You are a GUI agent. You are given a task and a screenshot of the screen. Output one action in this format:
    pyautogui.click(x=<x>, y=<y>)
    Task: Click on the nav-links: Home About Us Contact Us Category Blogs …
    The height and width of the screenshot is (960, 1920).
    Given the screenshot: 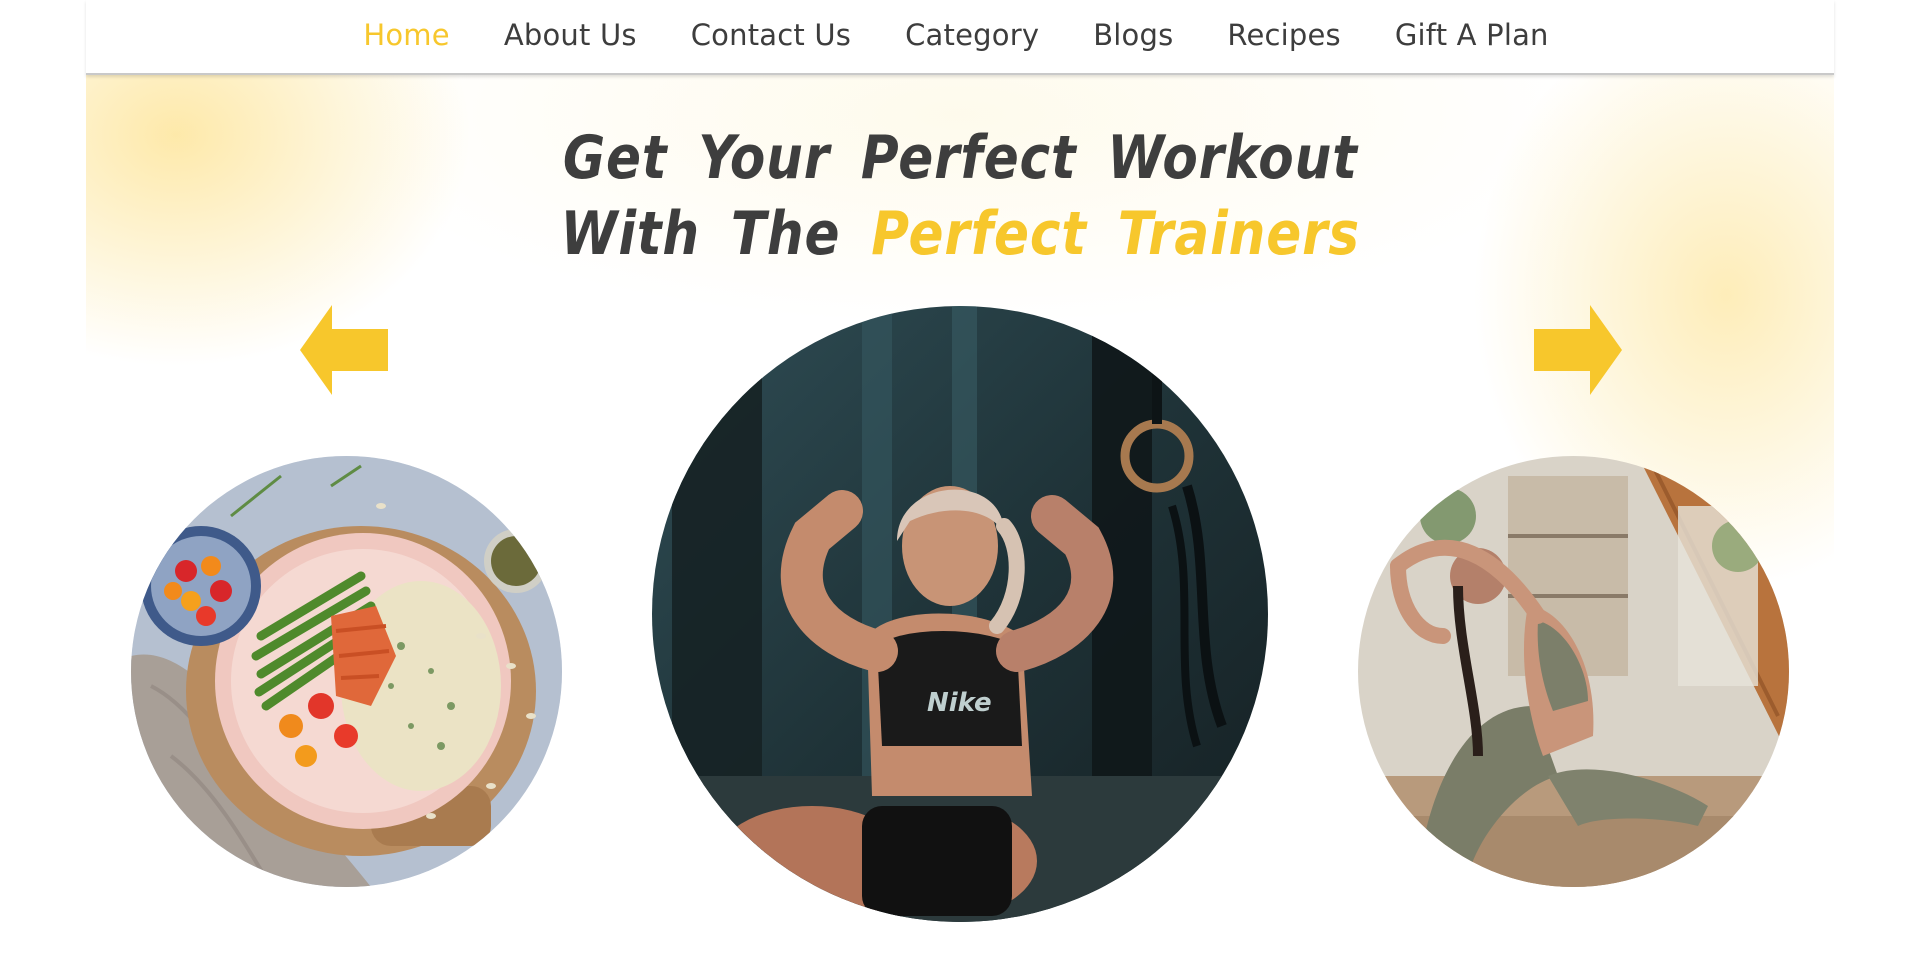 What is the action you would take?
    pyautogui.click(x=956, y=35)
    